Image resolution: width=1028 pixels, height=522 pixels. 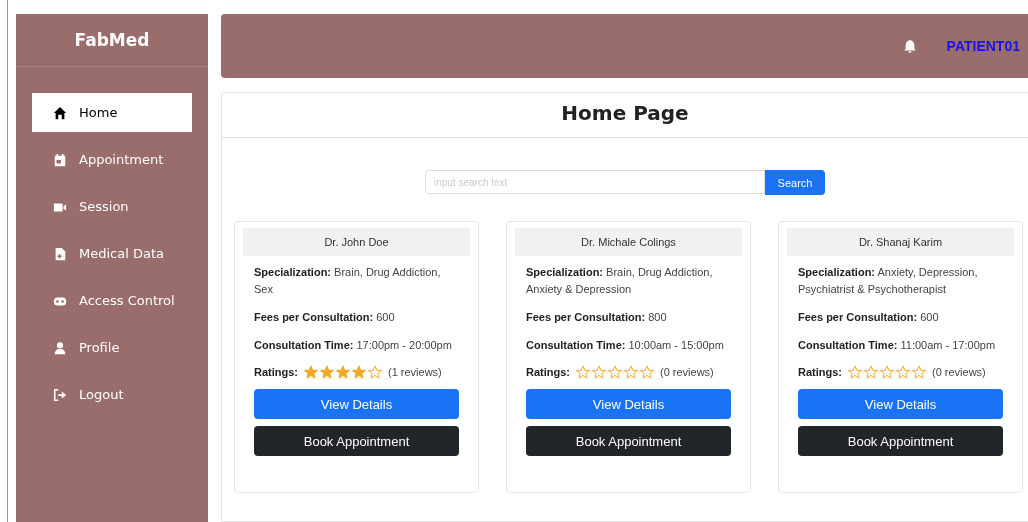 What do you see at coordinates (60, 112) in the screenshot?
I see `home-icon` at bounding box center [60, 112].